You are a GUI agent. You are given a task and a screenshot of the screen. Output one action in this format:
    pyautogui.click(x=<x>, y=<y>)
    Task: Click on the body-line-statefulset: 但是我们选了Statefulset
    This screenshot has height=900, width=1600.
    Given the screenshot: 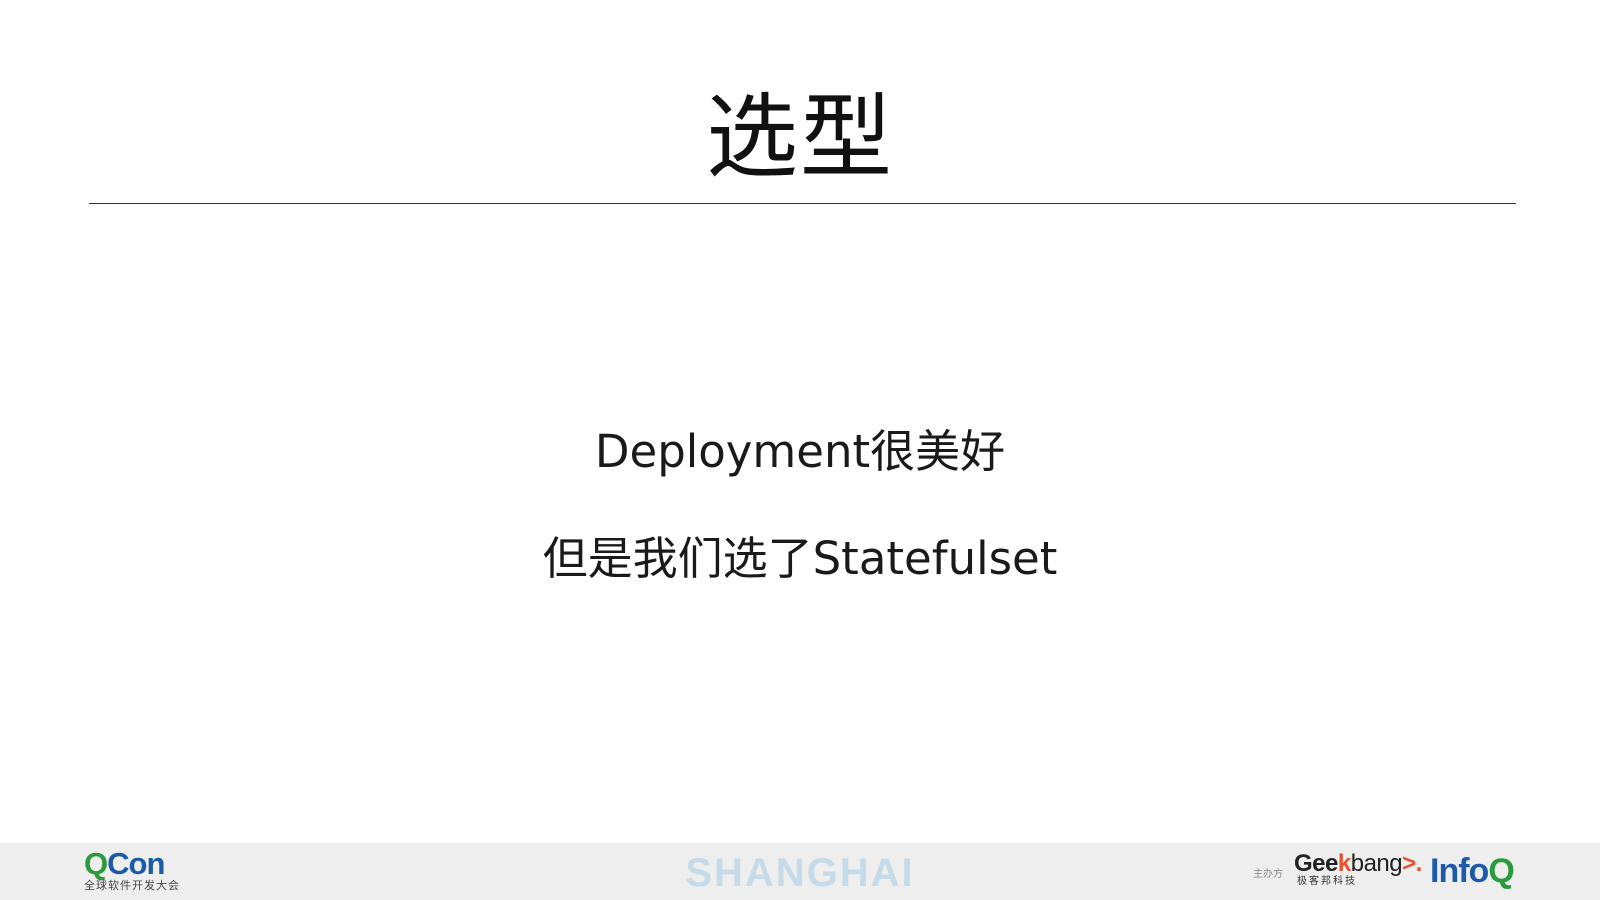 What is the action you would take?
    pyautogui.click(x=800, y=558)
    